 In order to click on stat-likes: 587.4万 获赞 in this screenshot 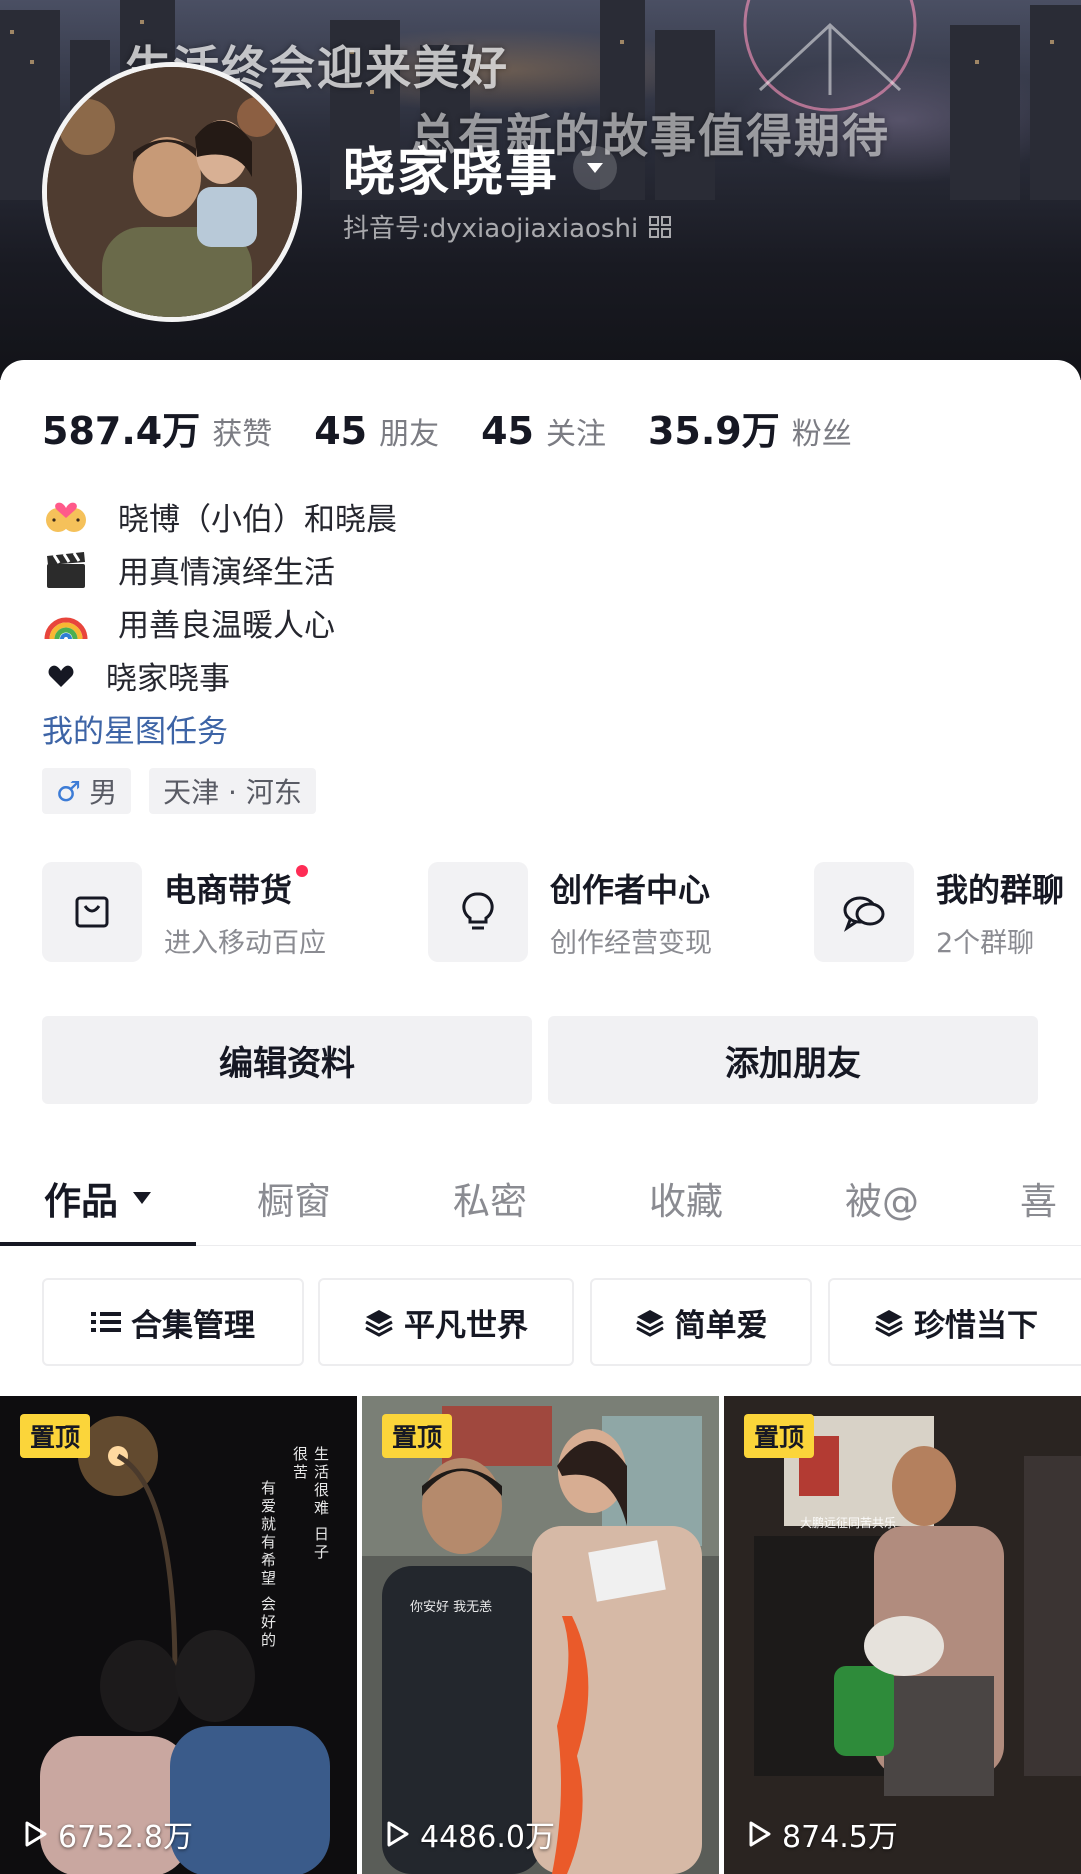, I will do `click(157, 427)`.